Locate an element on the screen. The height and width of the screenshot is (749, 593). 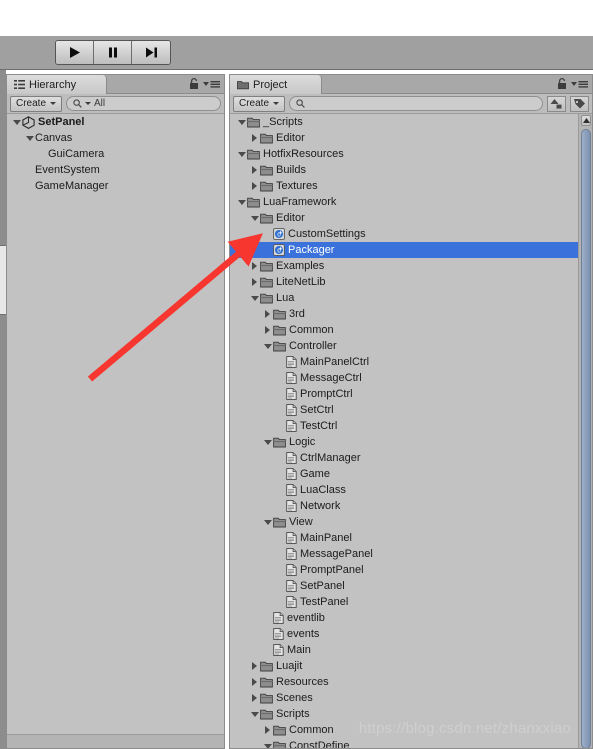
step-button is located at coordinates (151, 52).